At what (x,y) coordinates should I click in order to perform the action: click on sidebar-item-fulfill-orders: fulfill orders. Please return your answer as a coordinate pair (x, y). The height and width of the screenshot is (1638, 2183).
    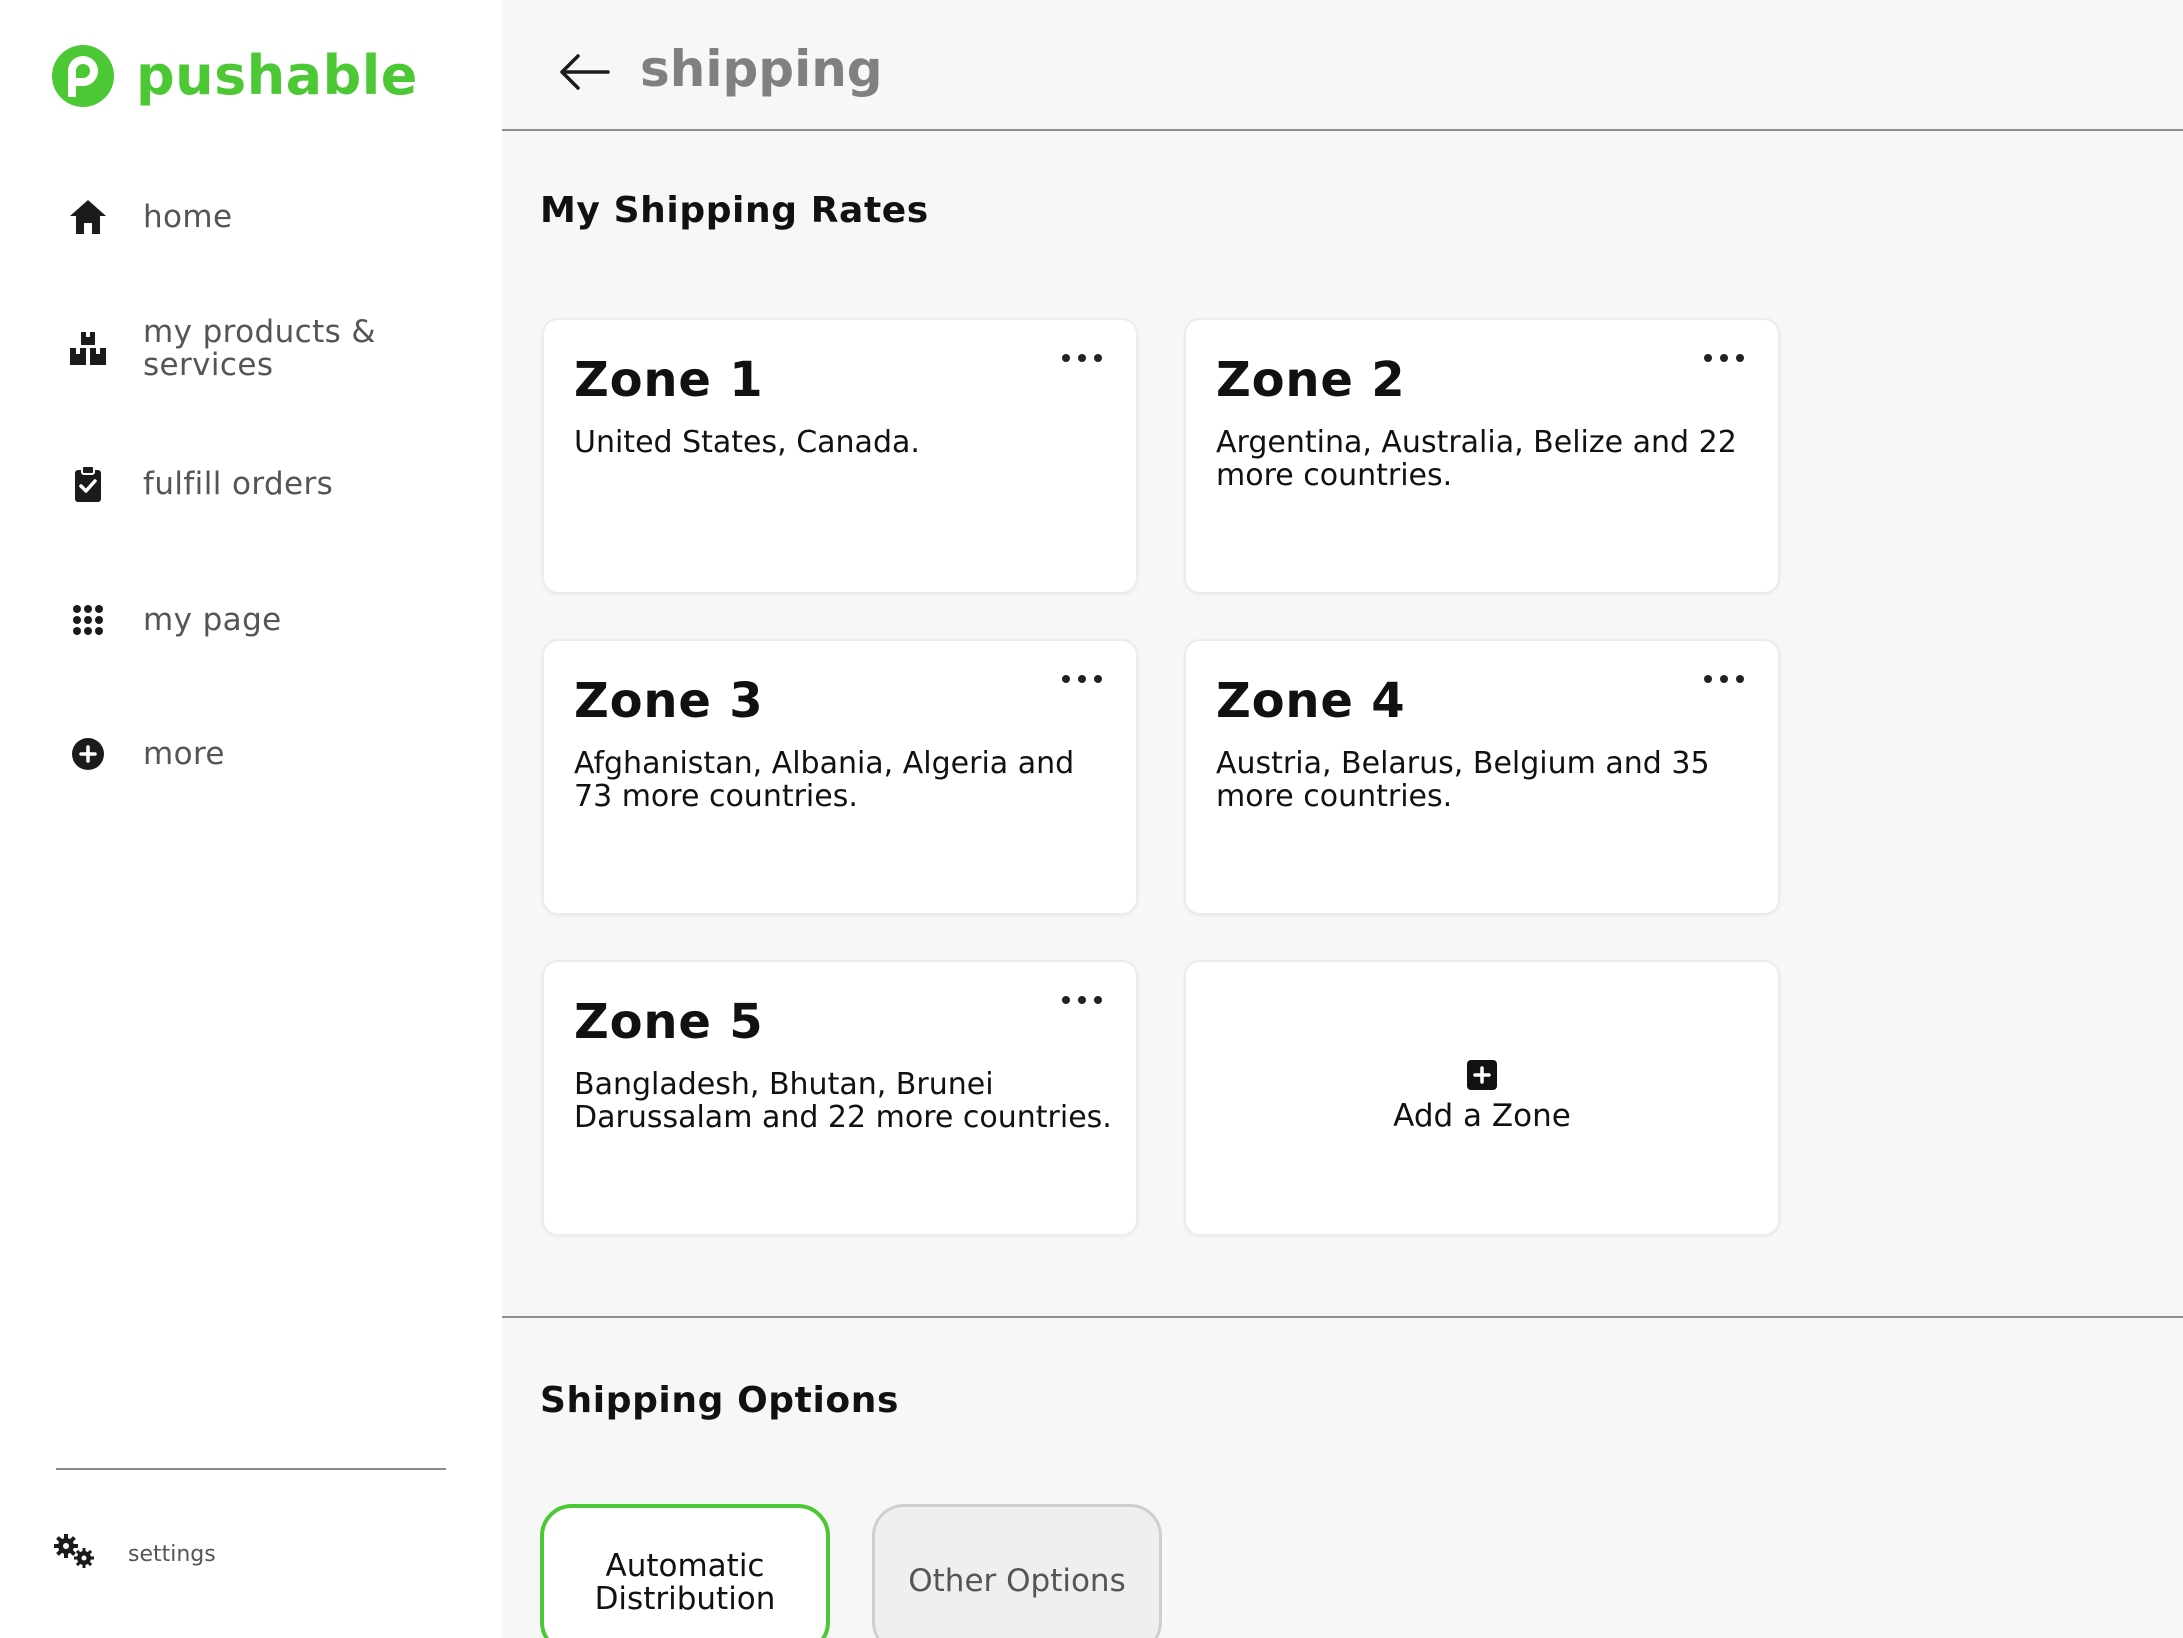
    Looking at the image, I should click on (196, 484).